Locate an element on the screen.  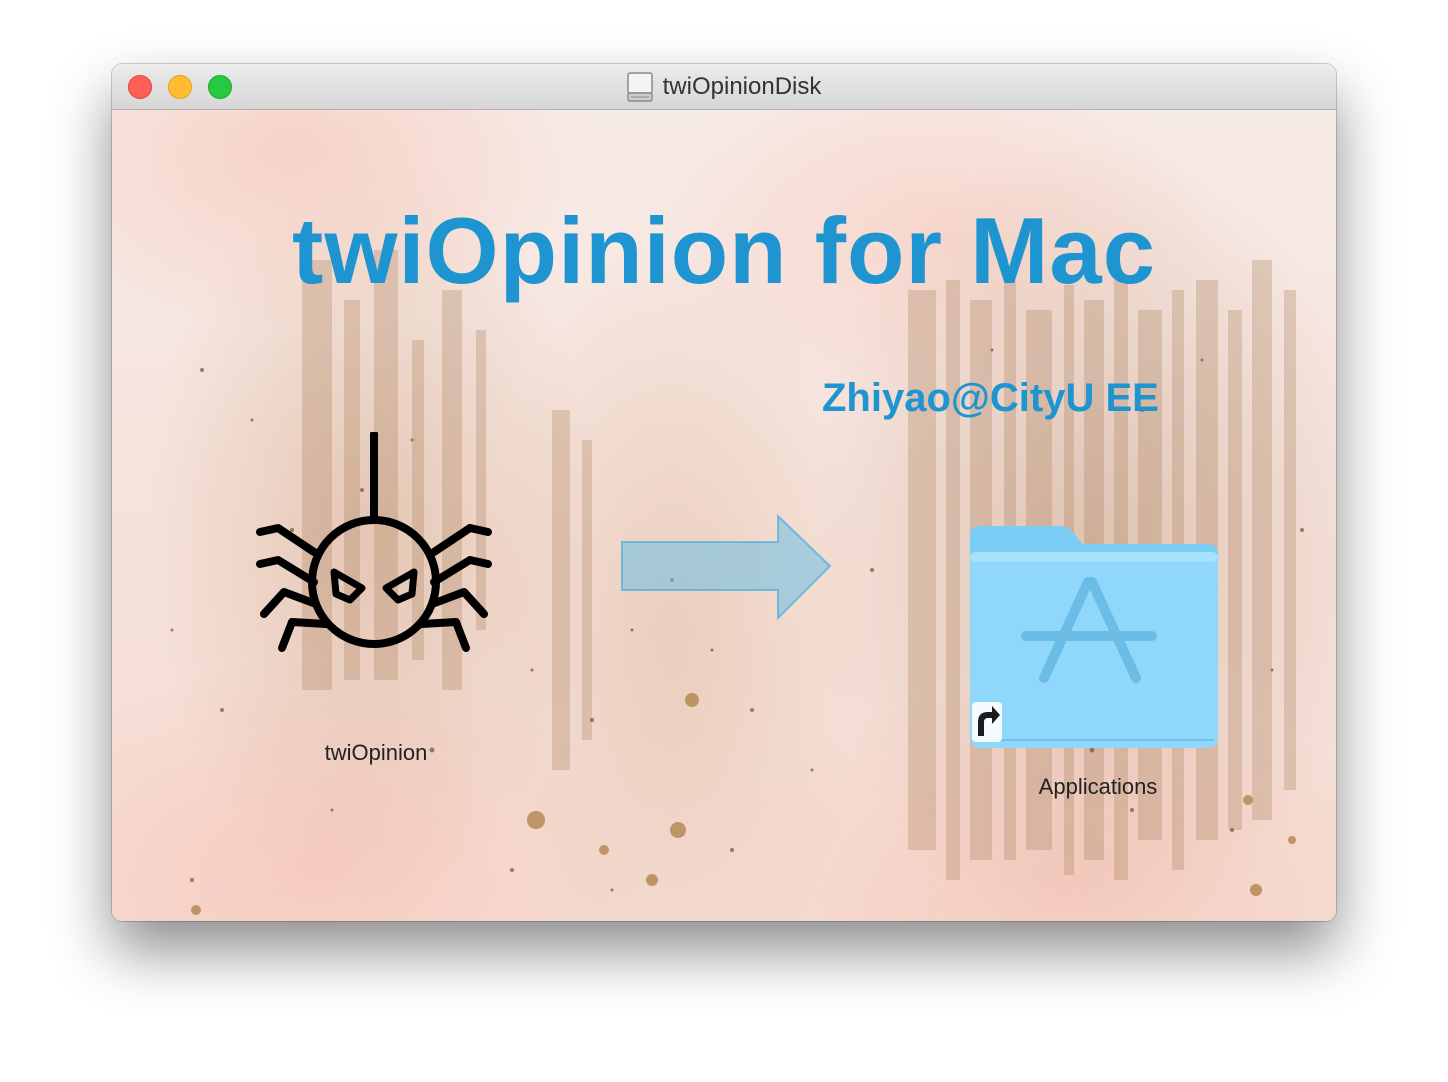
title-bar: twiOpinionDisk is located at coordinates (724, 87).